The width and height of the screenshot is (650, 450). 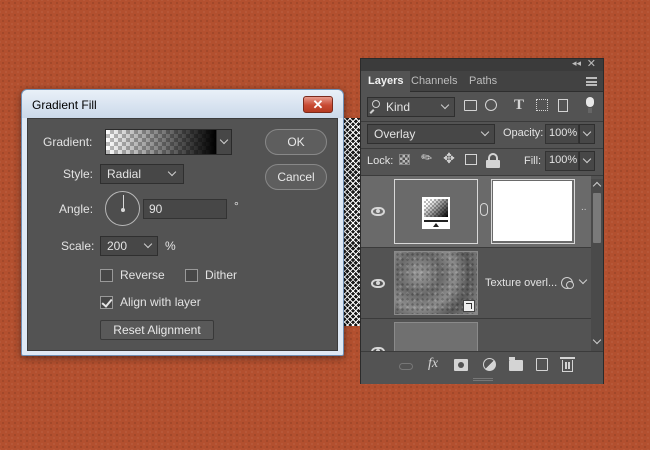 What do you see at coordinates (587, 161) in the screenshot?
I see `fill-dropdown` at bounding box center [587, 161].